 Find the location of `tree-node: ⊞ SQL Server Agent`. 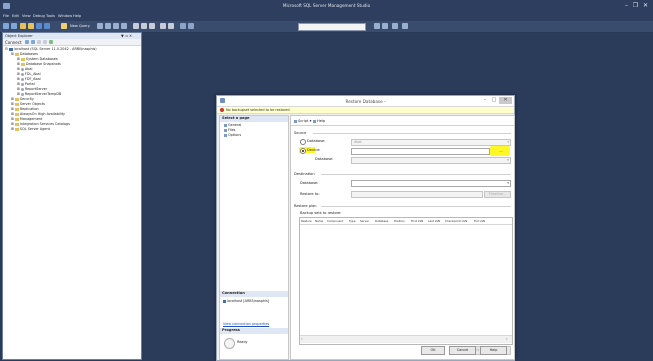

tree-node: ⊞ SQL Server Agent is located at coordinates (30, 129).